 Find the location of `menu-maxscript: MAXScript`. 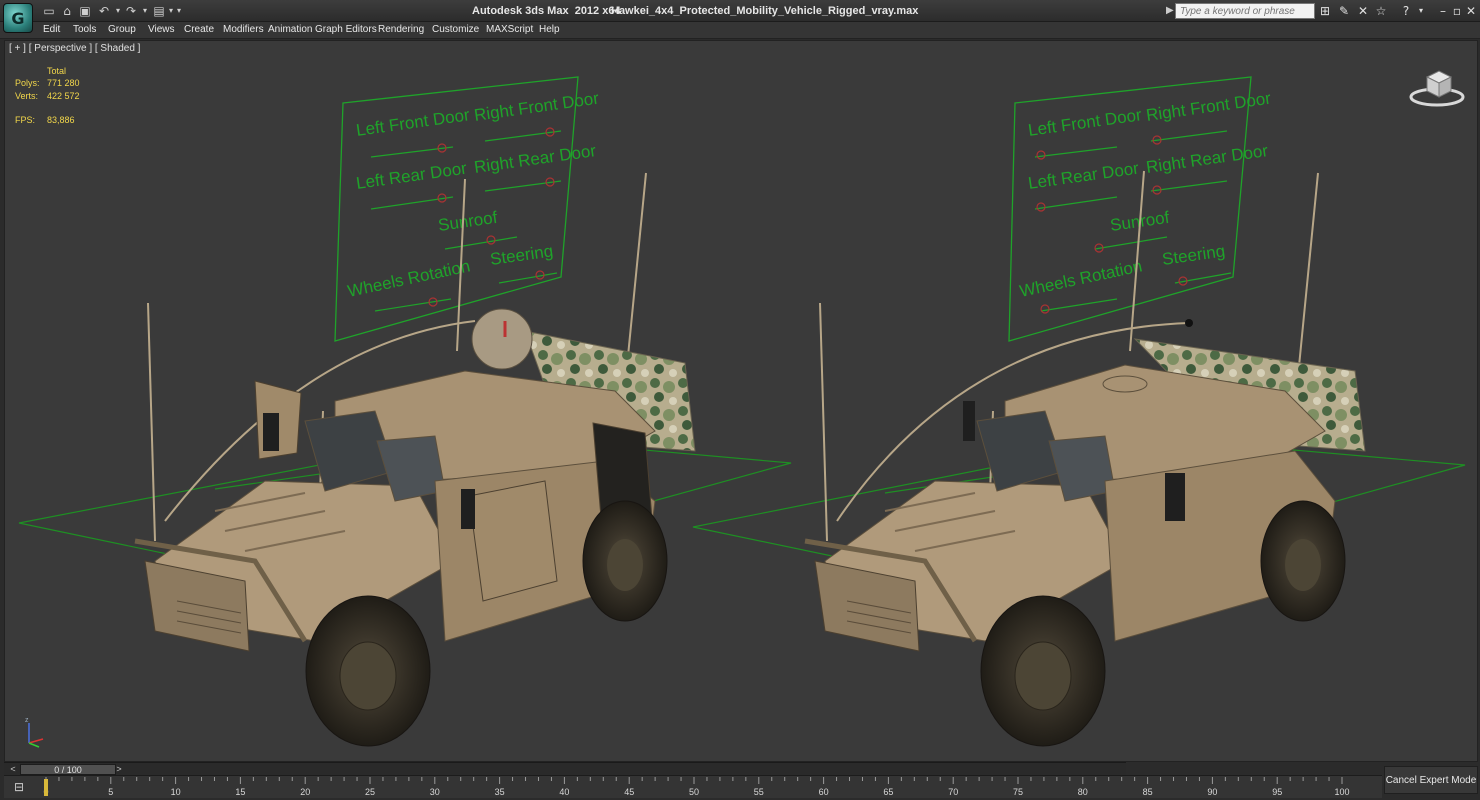

menu-maxscript: MAXScript is located at coordinates (509, 29).